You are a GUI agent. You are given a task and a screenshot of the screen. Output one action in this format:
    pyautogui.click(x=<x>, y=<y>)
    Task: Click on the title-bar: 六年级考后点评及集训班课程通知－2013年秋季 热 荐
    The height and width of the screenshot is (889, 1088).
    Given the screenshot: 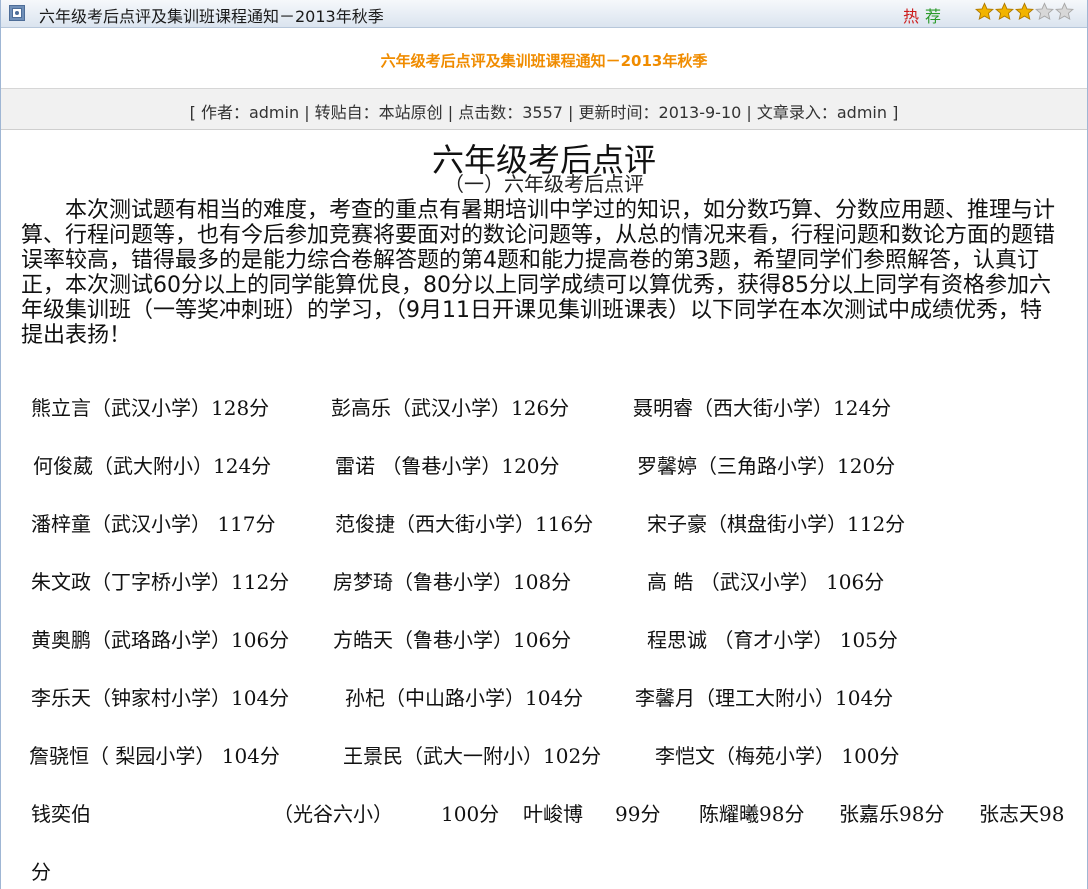 What is the action you would take?
    pyautogui.click(x=544, y=14)
    